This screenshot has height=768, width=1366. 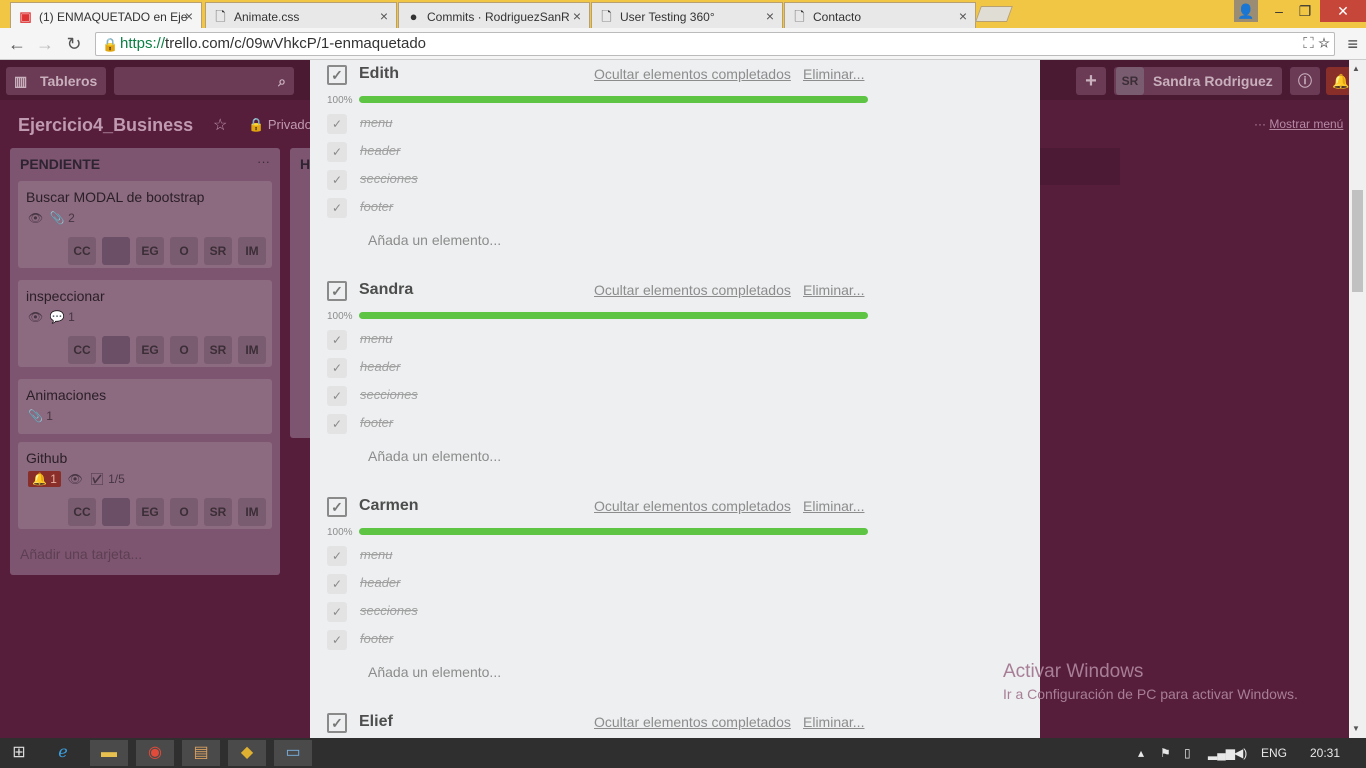 What do you see at coordinates (1279, 11) in the screenshot?
I see `minimize-button: –` at bounding box center [1279, 11].